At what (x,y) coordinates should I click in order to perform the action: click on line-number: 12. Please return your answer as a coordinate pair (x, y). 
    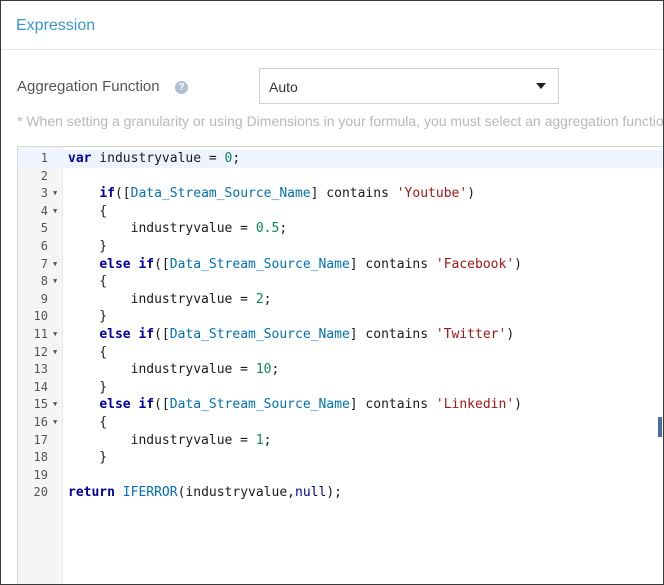
    Looking at the image, I should click on (40, 351).